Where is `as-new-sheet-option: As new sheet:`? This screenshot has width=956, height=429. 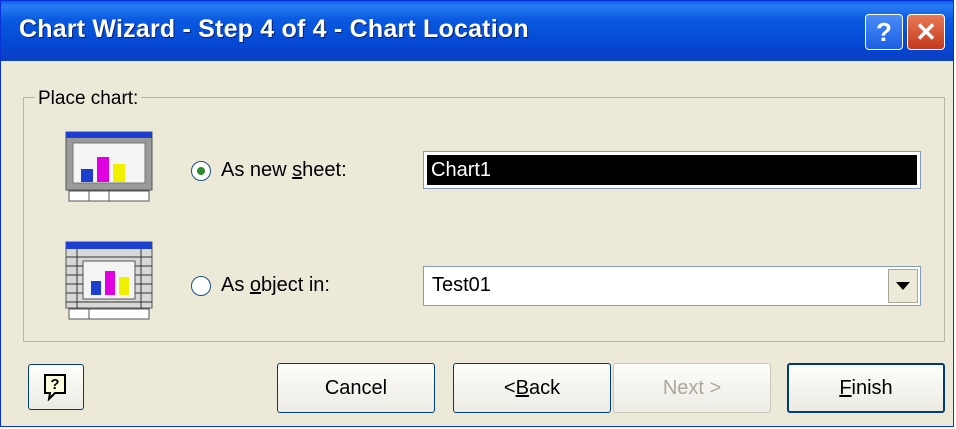
as-new-sheet-option: As new sheet: is located at coordinates (269, 170).